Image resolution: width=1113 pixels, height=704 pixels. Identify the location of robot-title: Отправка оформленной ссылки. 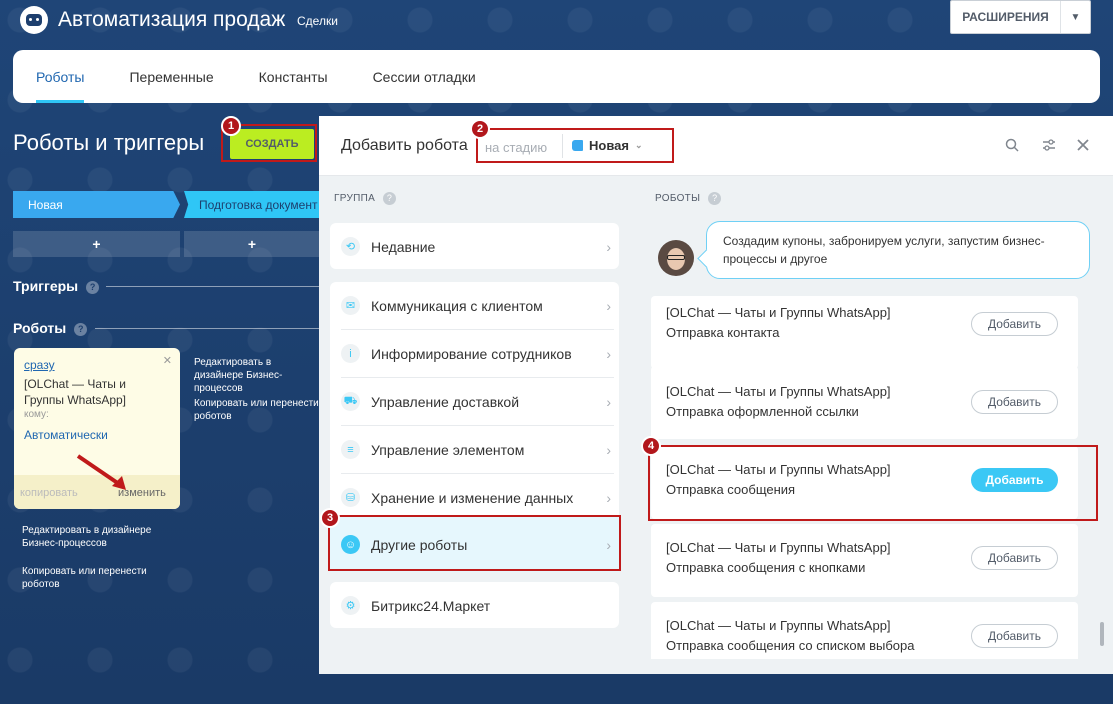
(762, 411).